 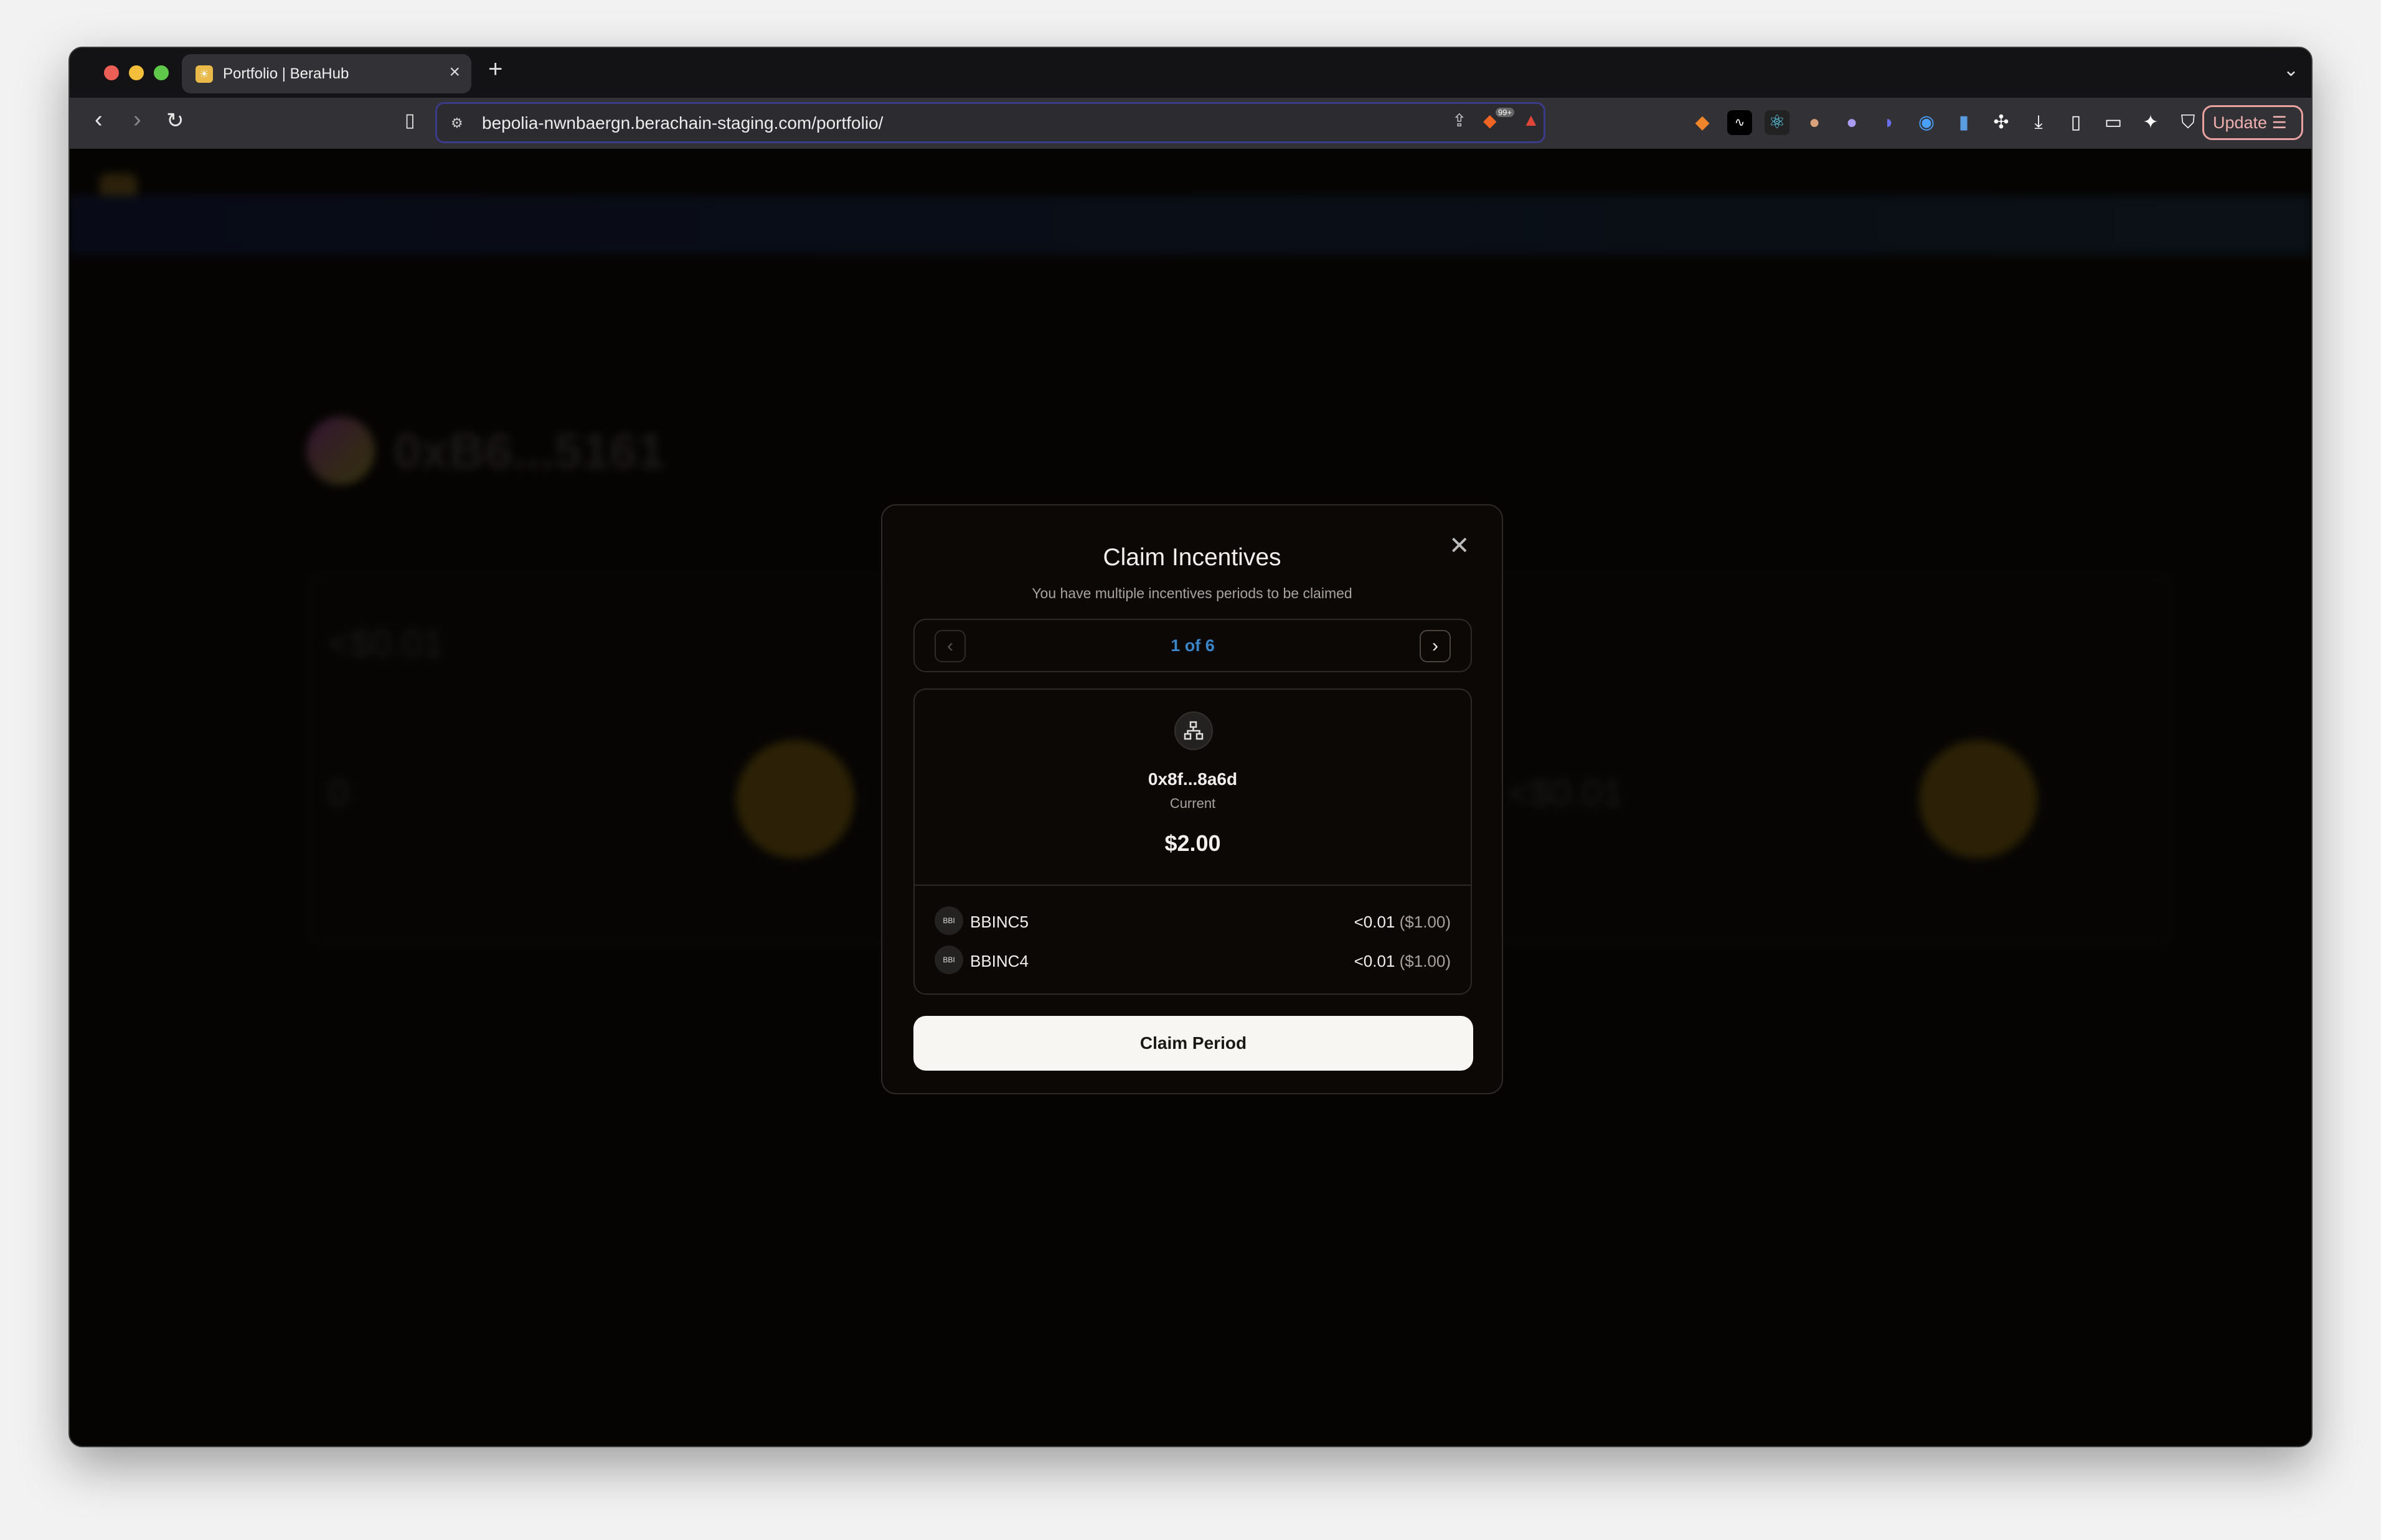 I want to click on new-tab-button: +, so click(x=495, y=69).